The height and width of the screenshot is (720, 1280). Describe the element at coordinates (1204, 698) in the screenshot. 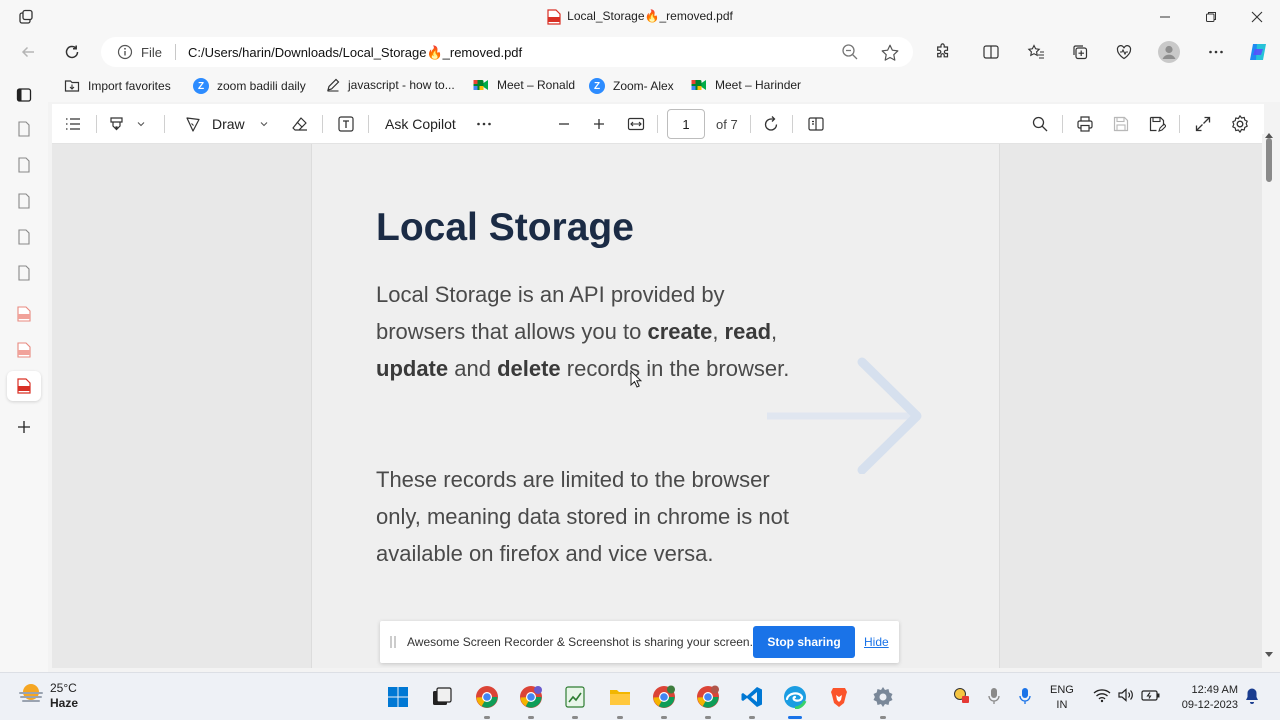

I see `system-clock: 12:49 AM 09-12-2023` at that location.